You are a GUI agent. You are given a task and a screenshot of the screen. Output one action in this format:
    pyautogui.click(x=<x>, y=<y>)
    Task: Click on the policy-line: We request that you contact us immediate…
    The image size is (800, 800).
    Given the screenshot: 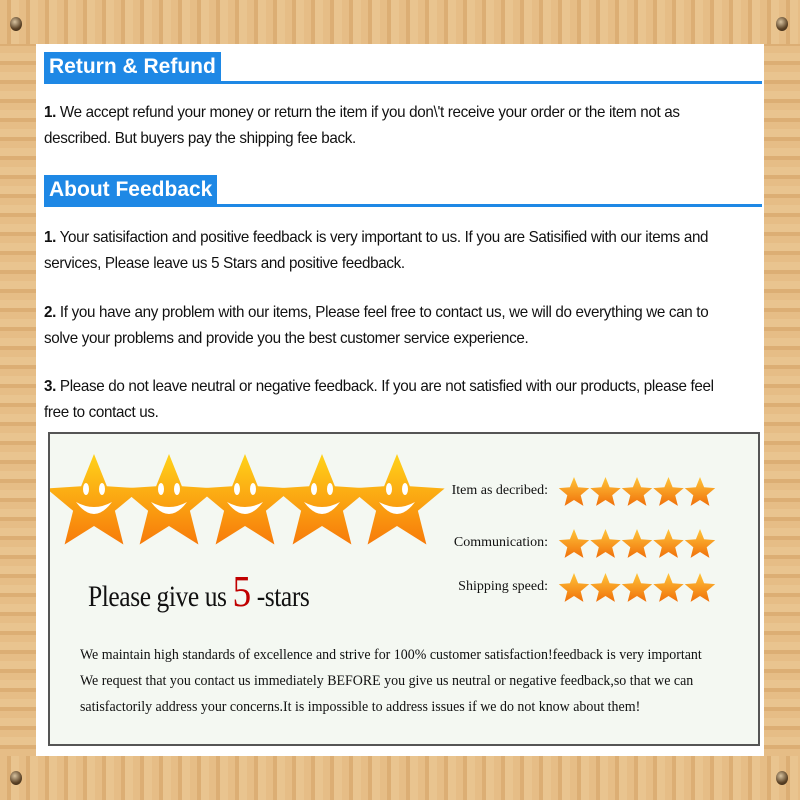 What is the action you would take?
    pyautogui.click(x=387, y=681)
    